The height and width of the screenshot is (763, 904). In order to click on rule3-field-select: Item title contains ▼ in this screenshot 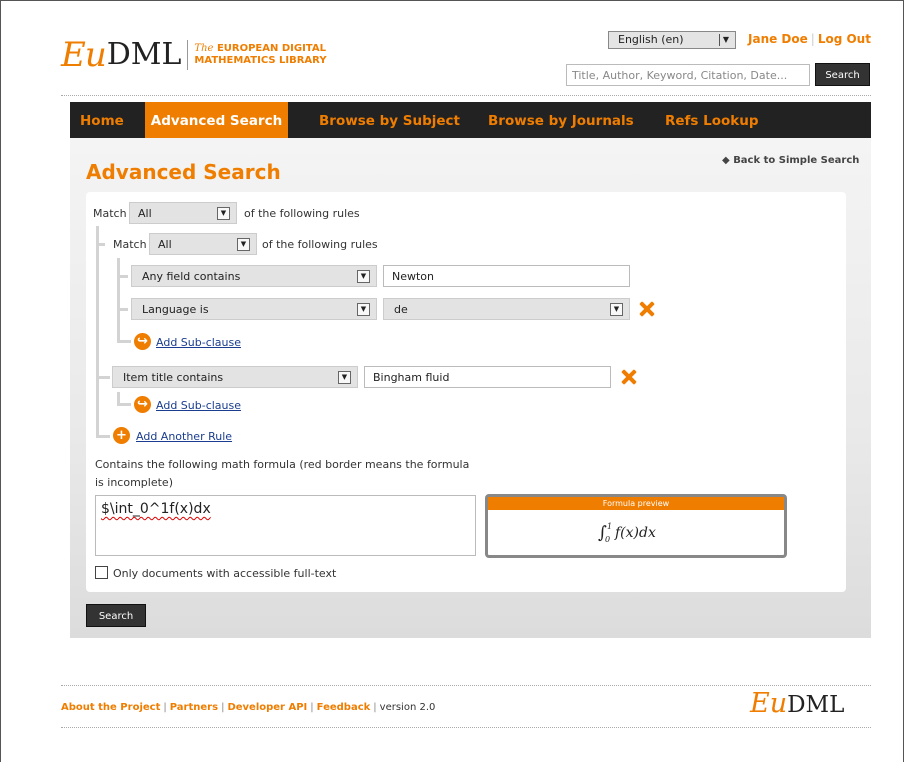, I will do `click(235, 377)`.